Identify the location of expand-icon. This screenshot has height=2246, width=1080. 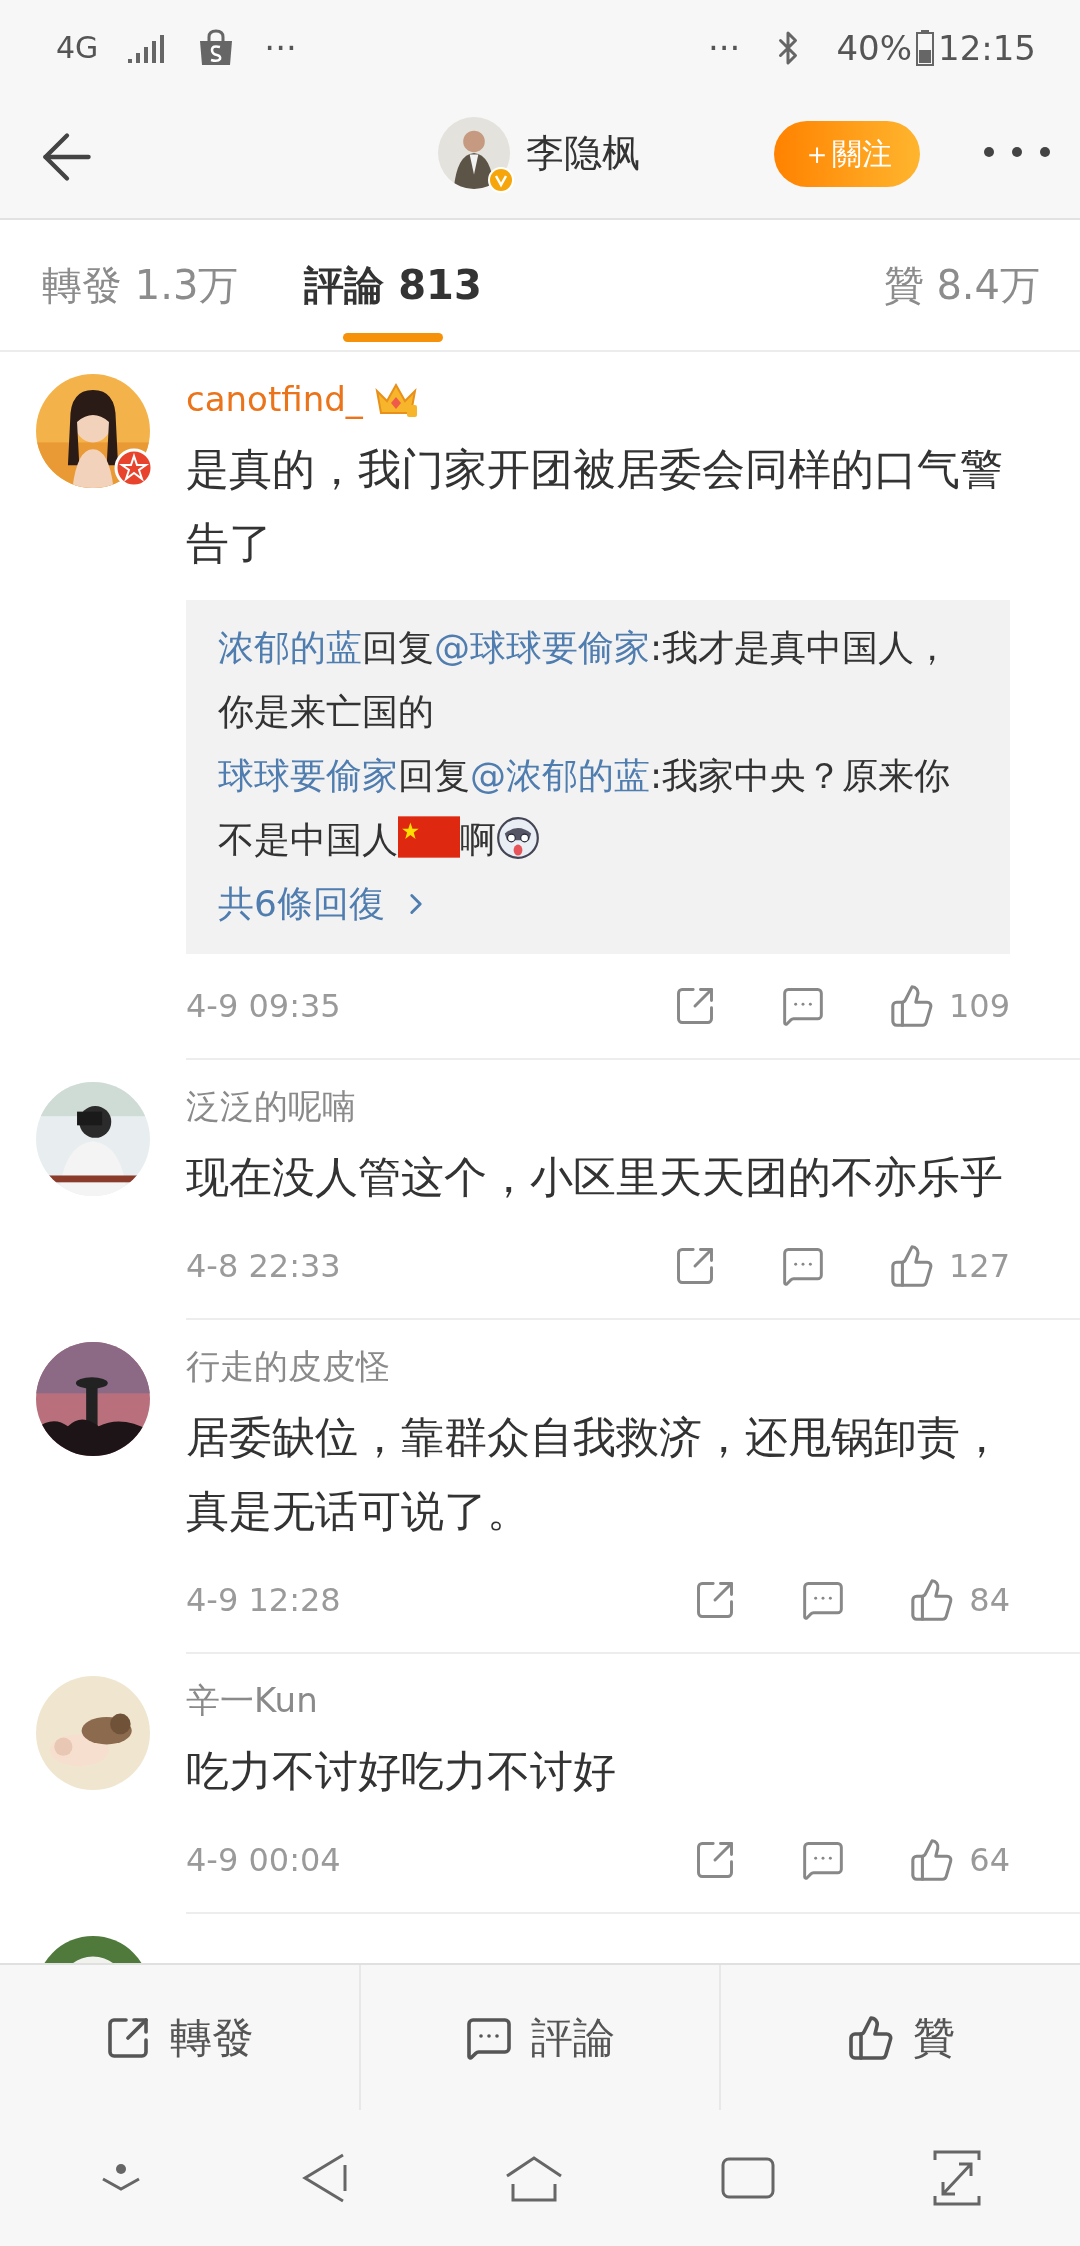
(957, 2178).